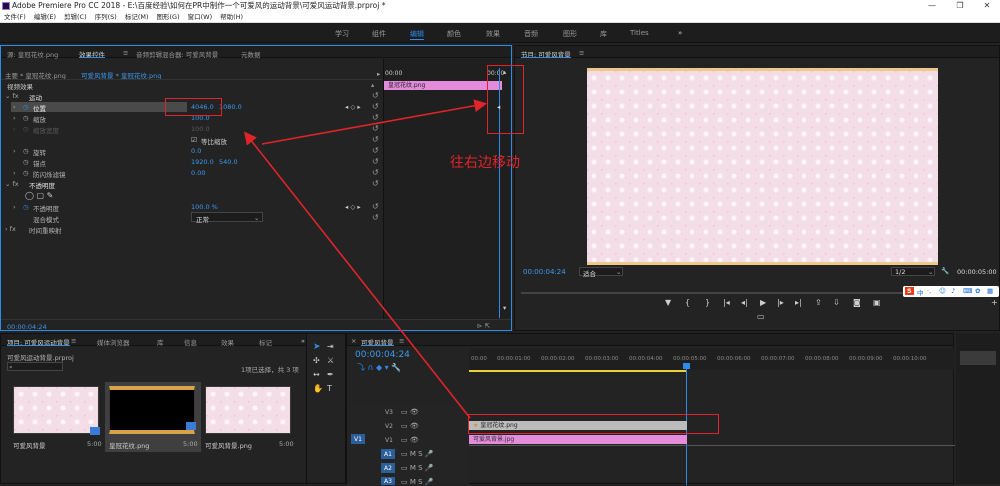  I want to click on arrow-to-keyframe, so click(374, 122).